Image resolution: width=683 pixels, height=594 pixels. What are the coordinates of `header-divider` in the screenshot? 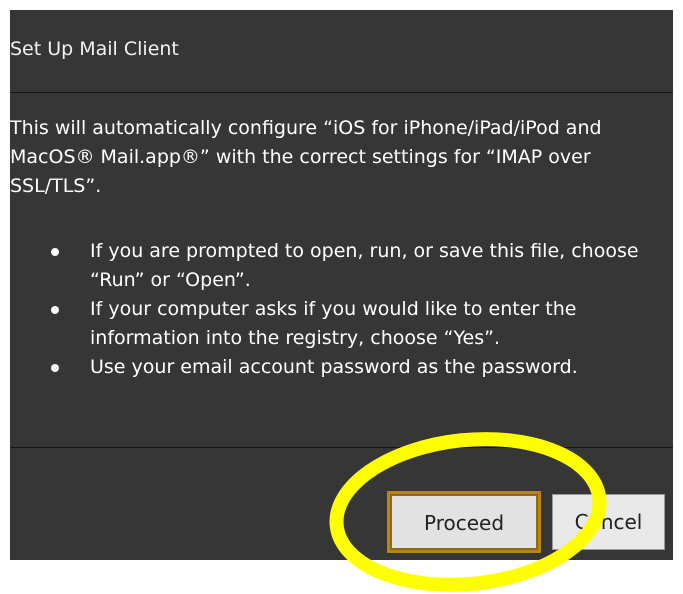 It's located at (341, 92).